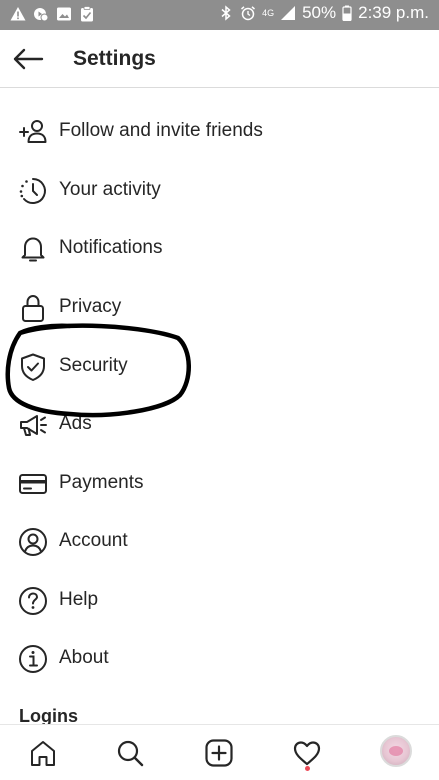 This screenshot has height=780, width=439. What do you see at coordinates (33, 601) in the screenshot?
I see `help-icon` at bounding box center [33, 601].